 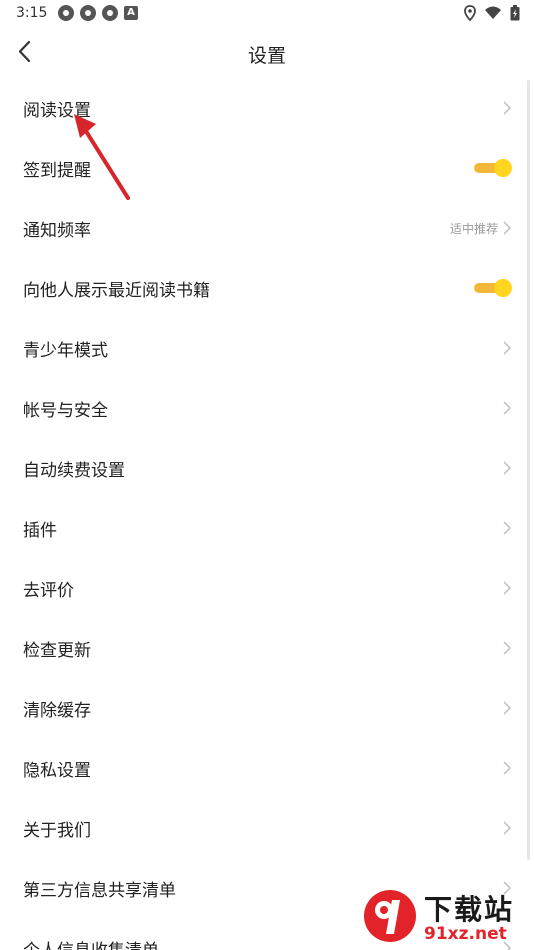 I want to click on settings-row-label: 自动续费设置, so click(x=74, y=470).